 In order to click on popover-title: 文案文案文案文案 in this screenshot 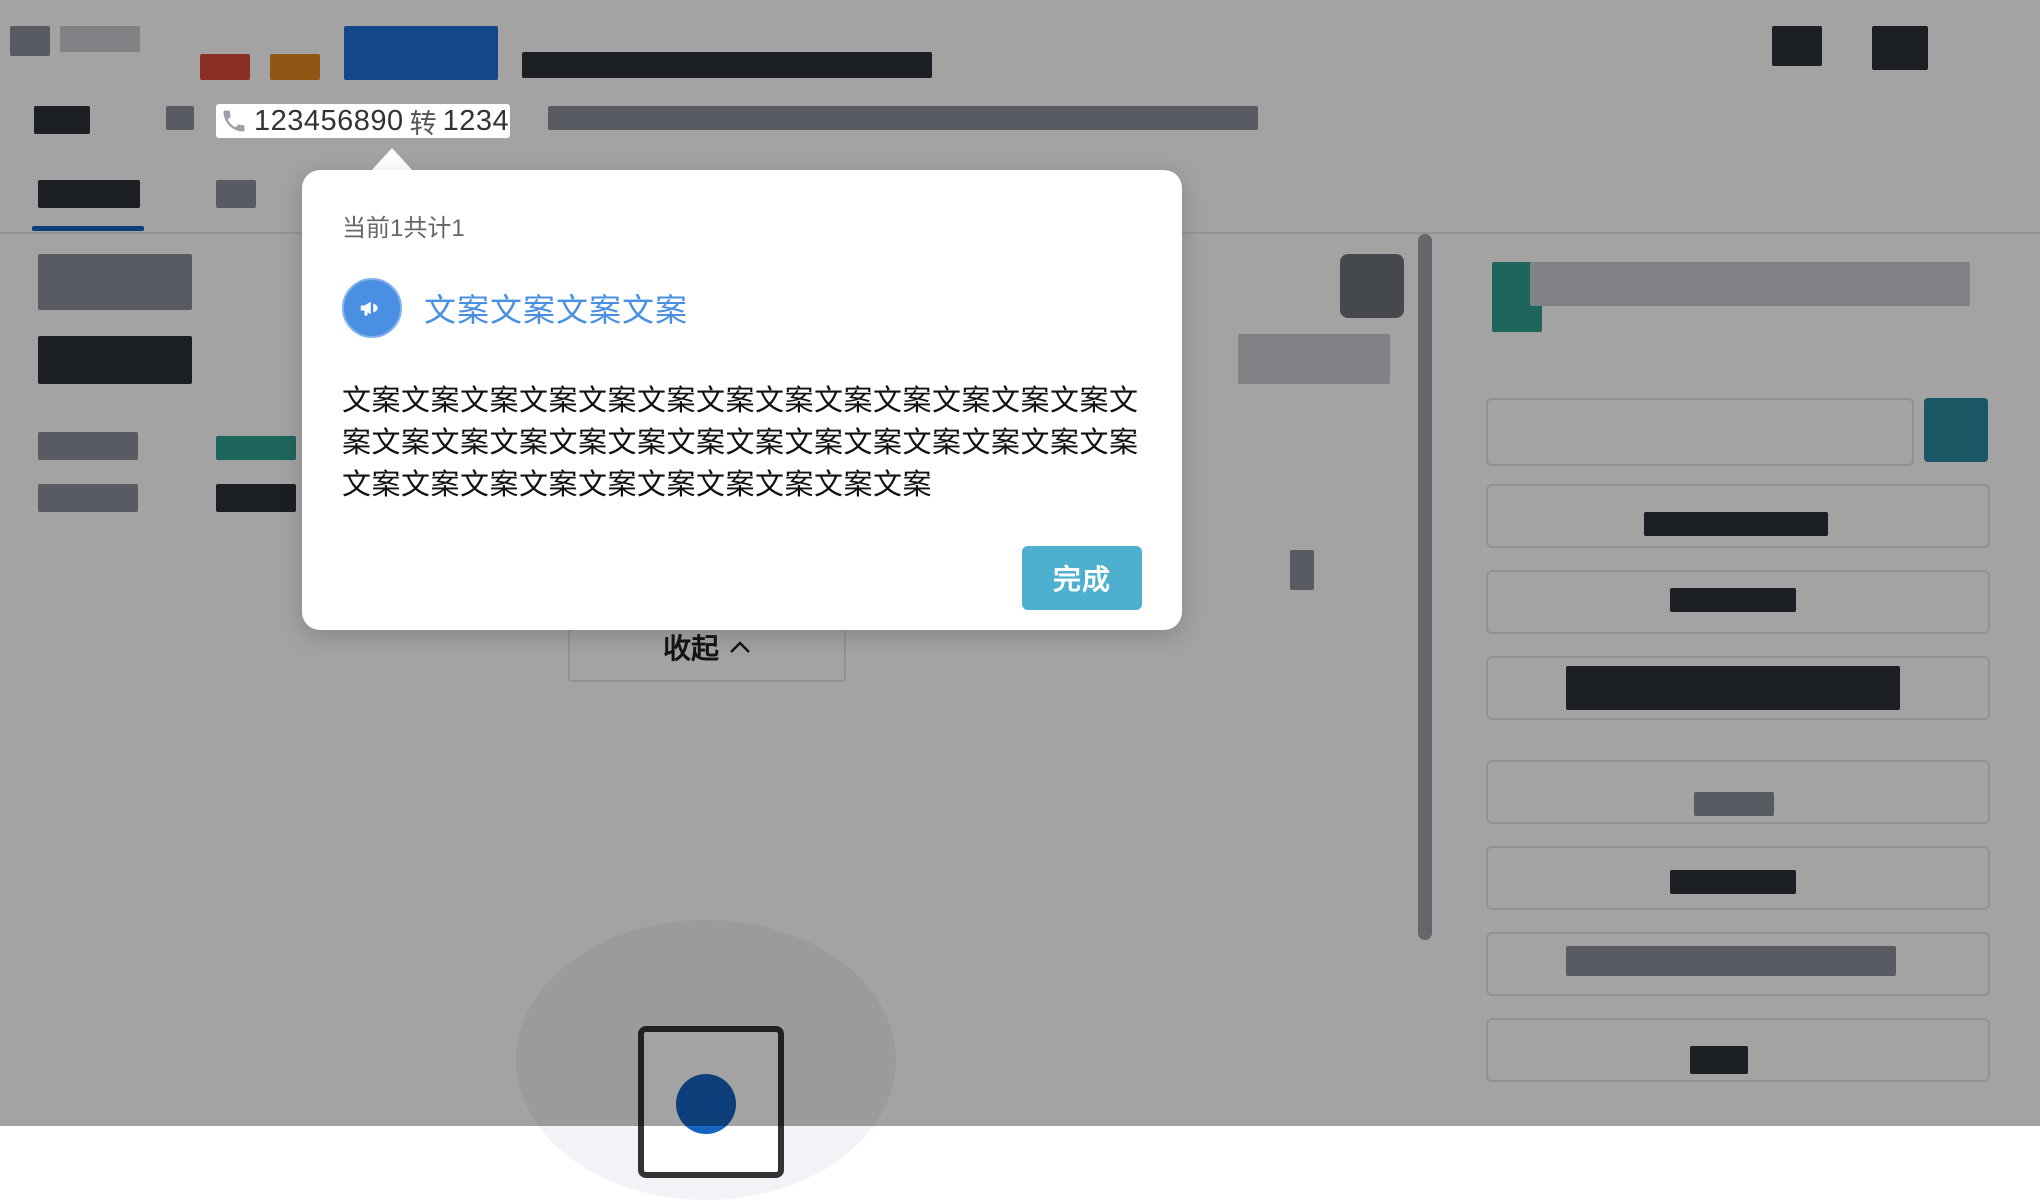, I will do `click(556, 310)`.